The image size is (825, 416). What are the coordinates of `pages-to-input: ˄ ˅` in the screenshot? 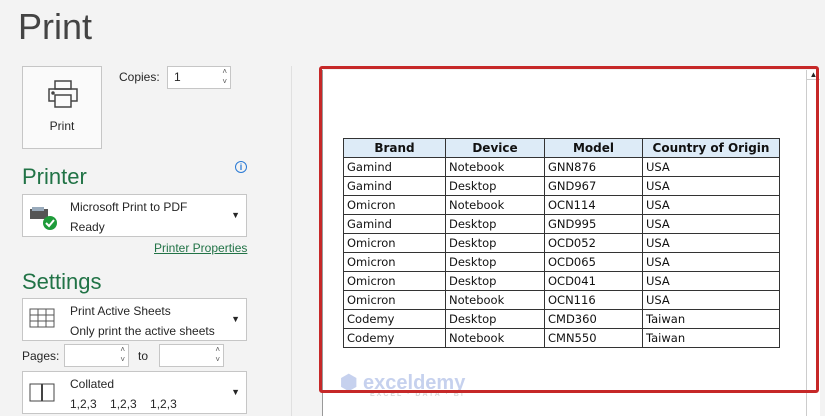 It's located at (191, 355).